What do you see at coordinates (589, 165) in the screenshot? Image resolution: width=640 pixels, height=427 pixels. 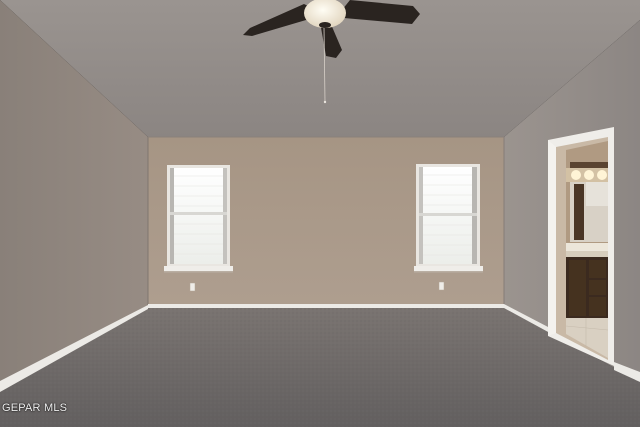 I see `vanity-light` at bounding box center [589, 165].